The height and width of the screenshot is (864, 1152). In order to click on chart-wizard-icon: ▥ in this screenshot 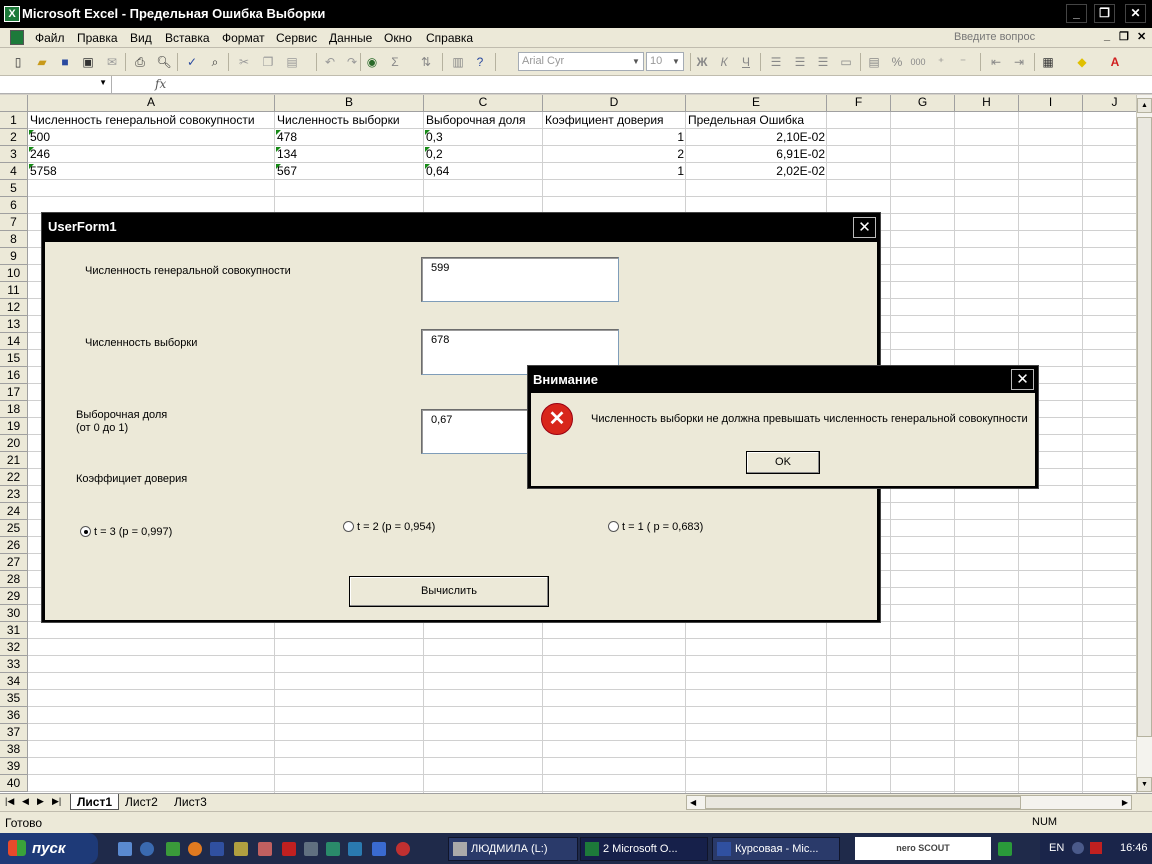, I will do `click(458, 62)`.